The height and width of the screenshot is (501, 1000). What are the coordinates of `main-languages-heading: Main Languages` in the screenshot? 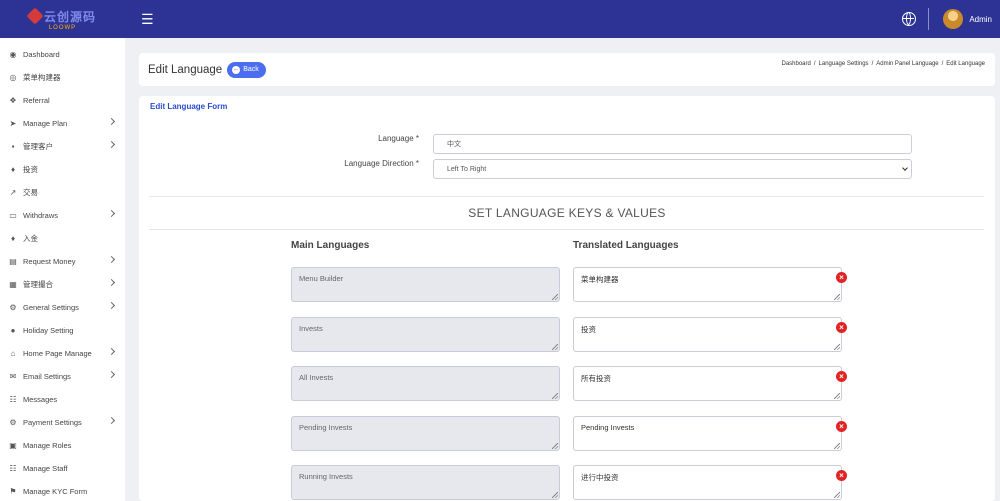 It's located at (330, 245).